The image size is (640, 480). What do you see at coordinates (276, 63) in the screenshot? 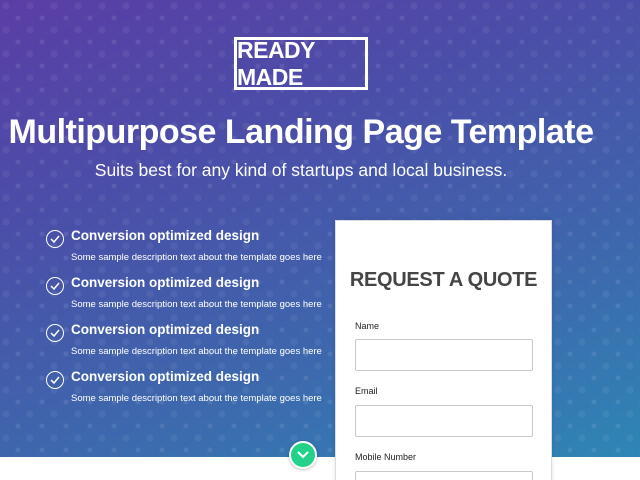
I see `brand-logo-text: READY MADE` at bounding box center [276, 63].